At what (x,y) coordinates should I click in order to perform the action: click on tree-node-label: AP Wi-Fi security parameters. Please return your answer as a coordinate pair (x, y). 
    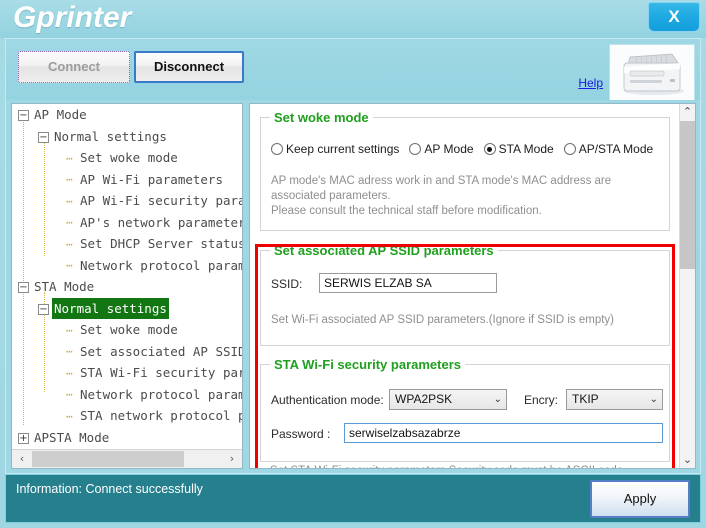
    Looking at the image, I should click on (161, 200).